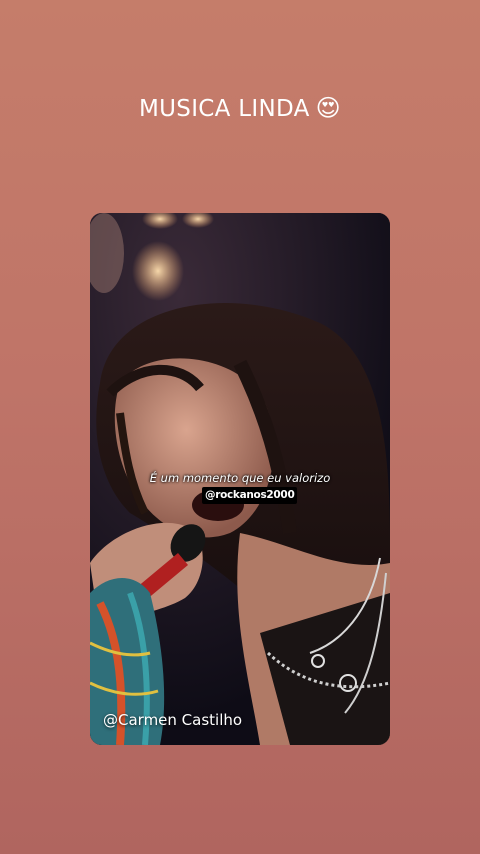 The width and height of the screenshot is (480, 854). Describe the element at coordinates (328, 108) in the screenshot. I see `heart-eyes-emoji-icon: 😍` at that location.